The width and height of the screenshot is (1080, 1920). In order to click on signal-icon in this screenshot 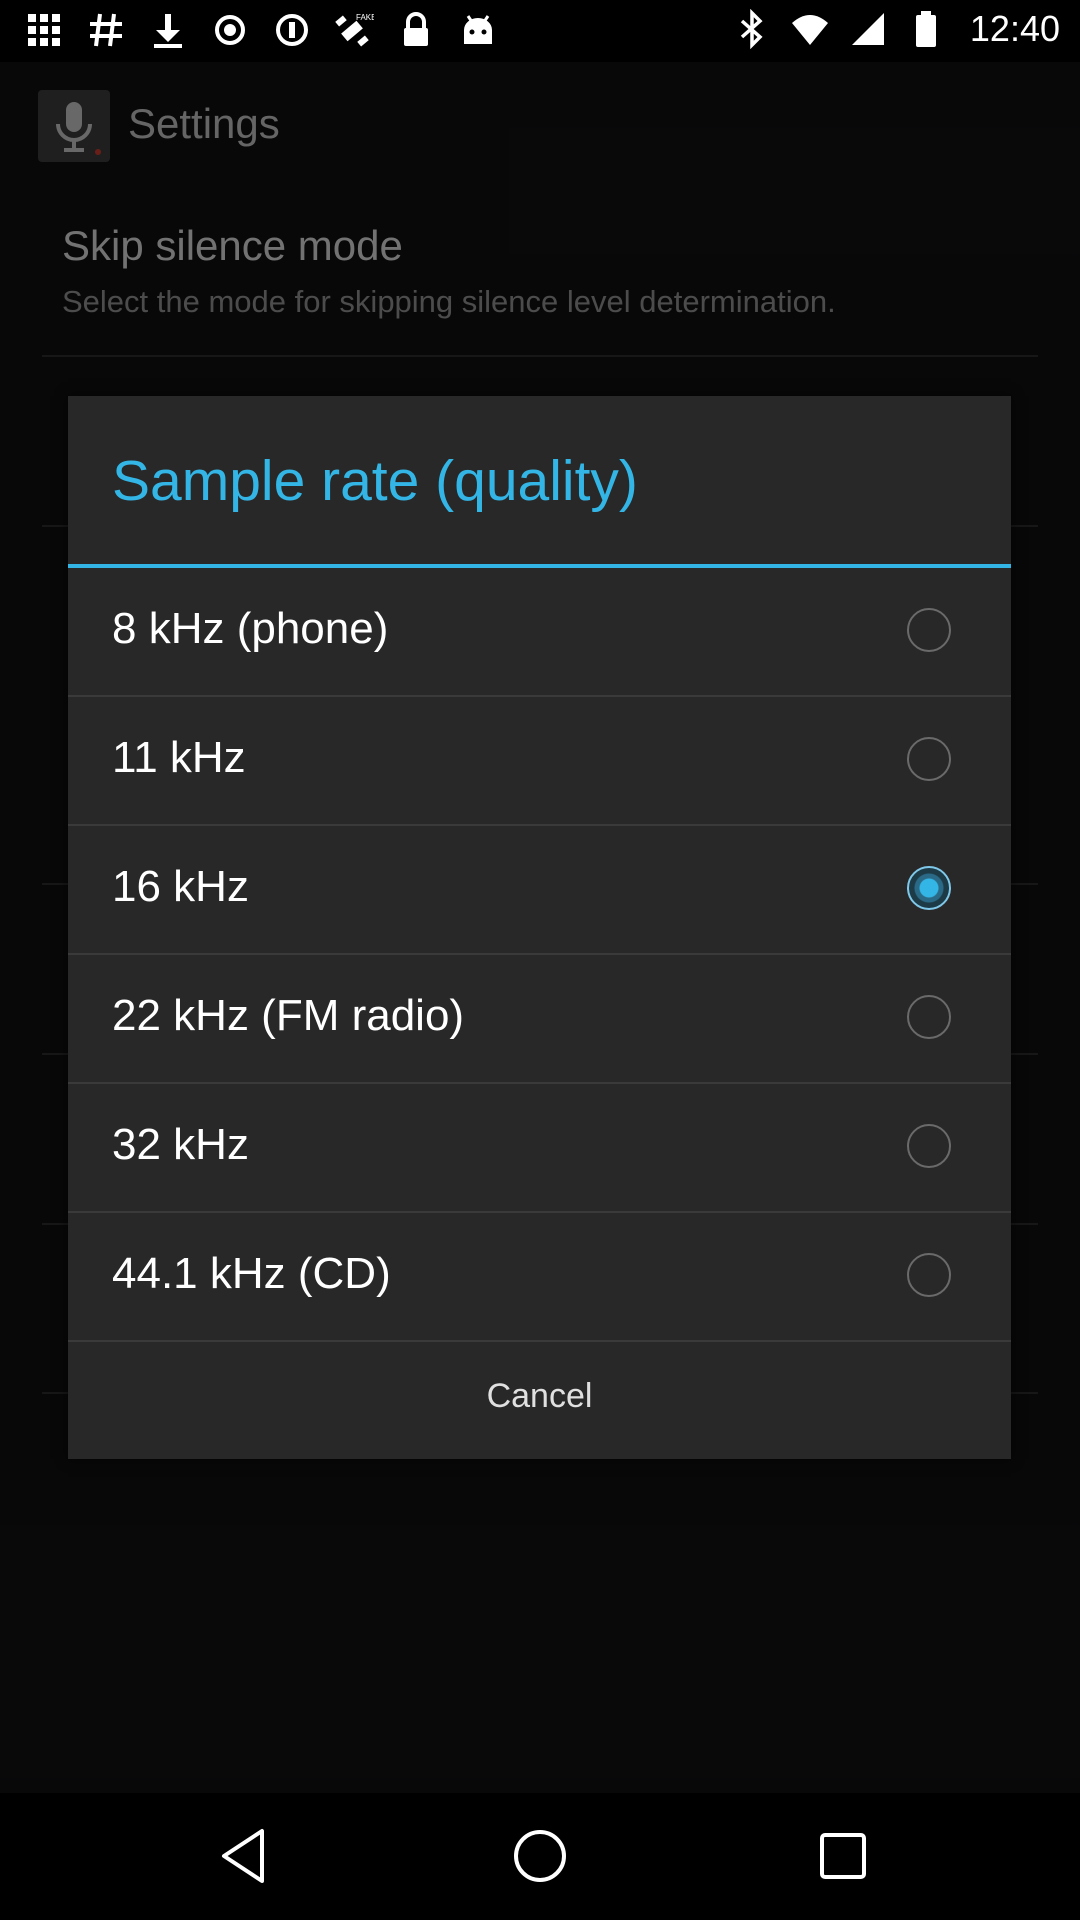, I will do `click(868, 29)`.